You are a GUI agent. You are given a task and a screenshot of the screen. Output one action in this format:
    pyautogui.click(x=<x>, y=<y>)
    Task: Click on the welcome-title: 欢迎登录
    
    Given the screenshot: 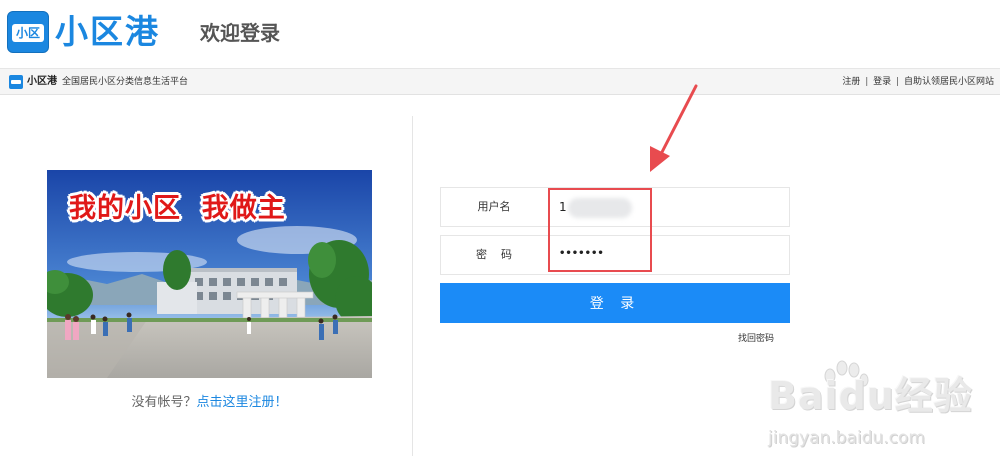 What is the action you would take?
    pyautogui.click(x=240, y=33)
    